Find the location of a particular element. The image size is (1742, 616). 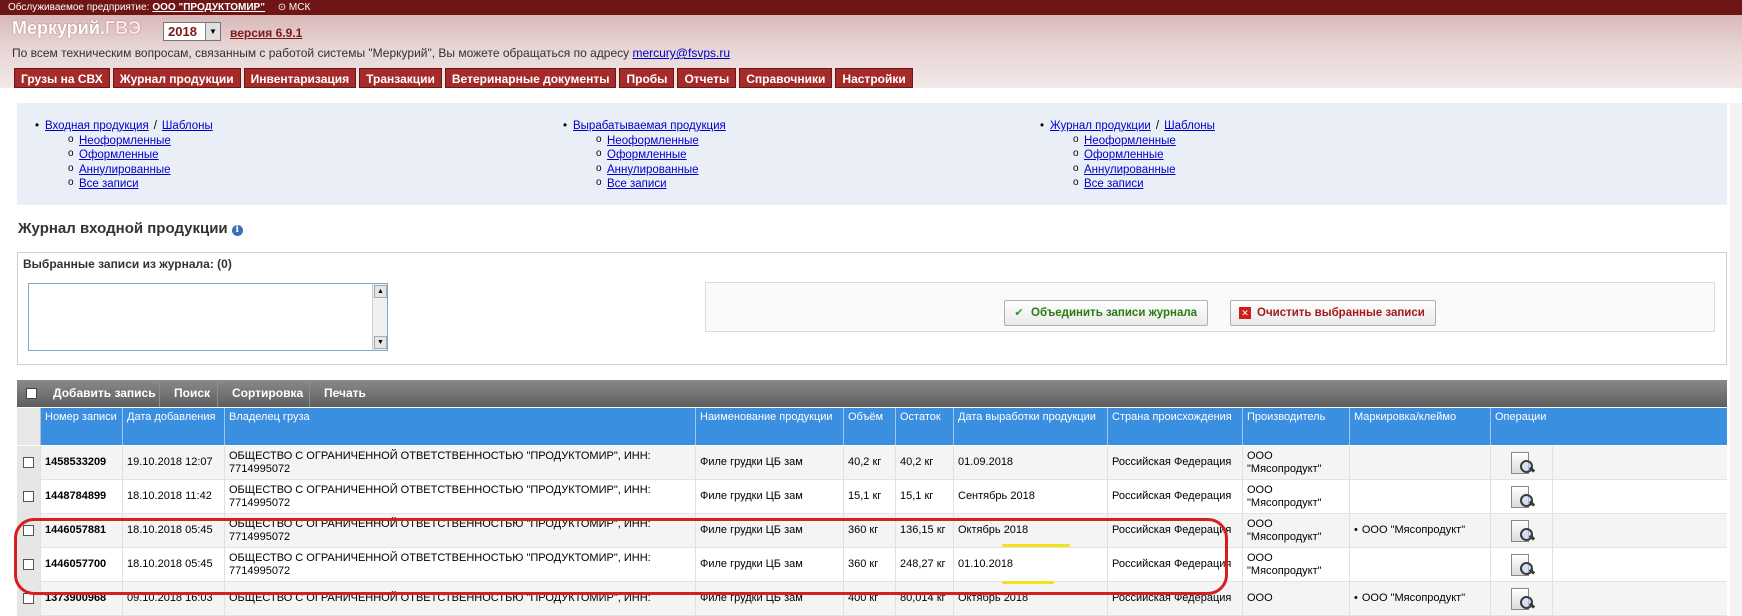

search-button: Поиск is located at coordinates (191, 393).